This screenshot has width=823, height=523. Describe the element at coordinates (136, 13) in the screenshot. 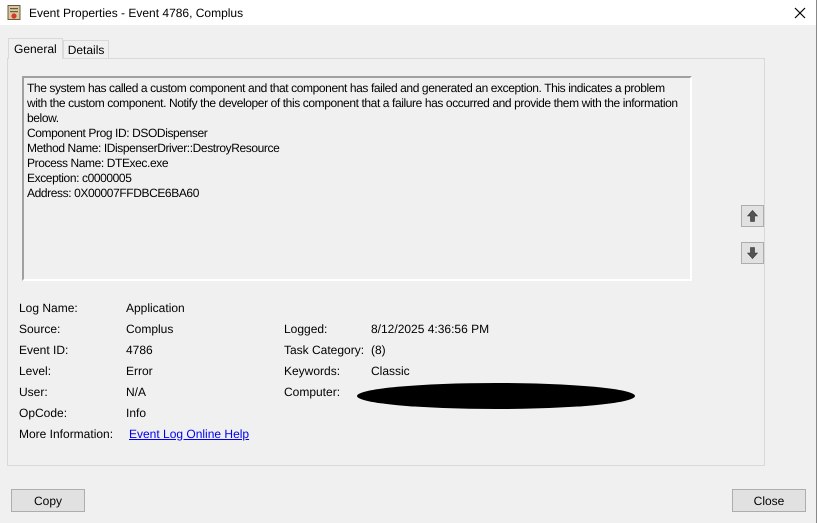

I see `window-title: Event Properties - Event 4786, Complus` at that location.